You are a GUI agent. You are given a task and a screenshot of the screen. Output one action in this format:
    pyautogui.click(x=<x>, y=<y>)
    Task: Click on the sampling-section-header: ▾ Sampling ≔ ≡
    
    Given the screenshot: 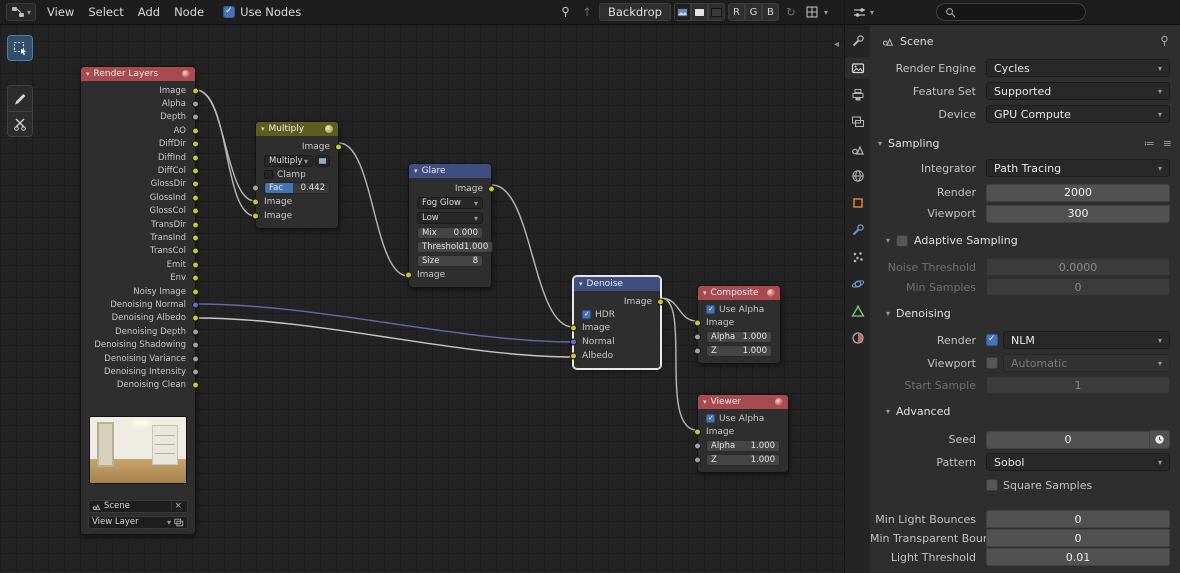 What is the action you would take?
    pyautogui.click(x=1025, y=143)
    